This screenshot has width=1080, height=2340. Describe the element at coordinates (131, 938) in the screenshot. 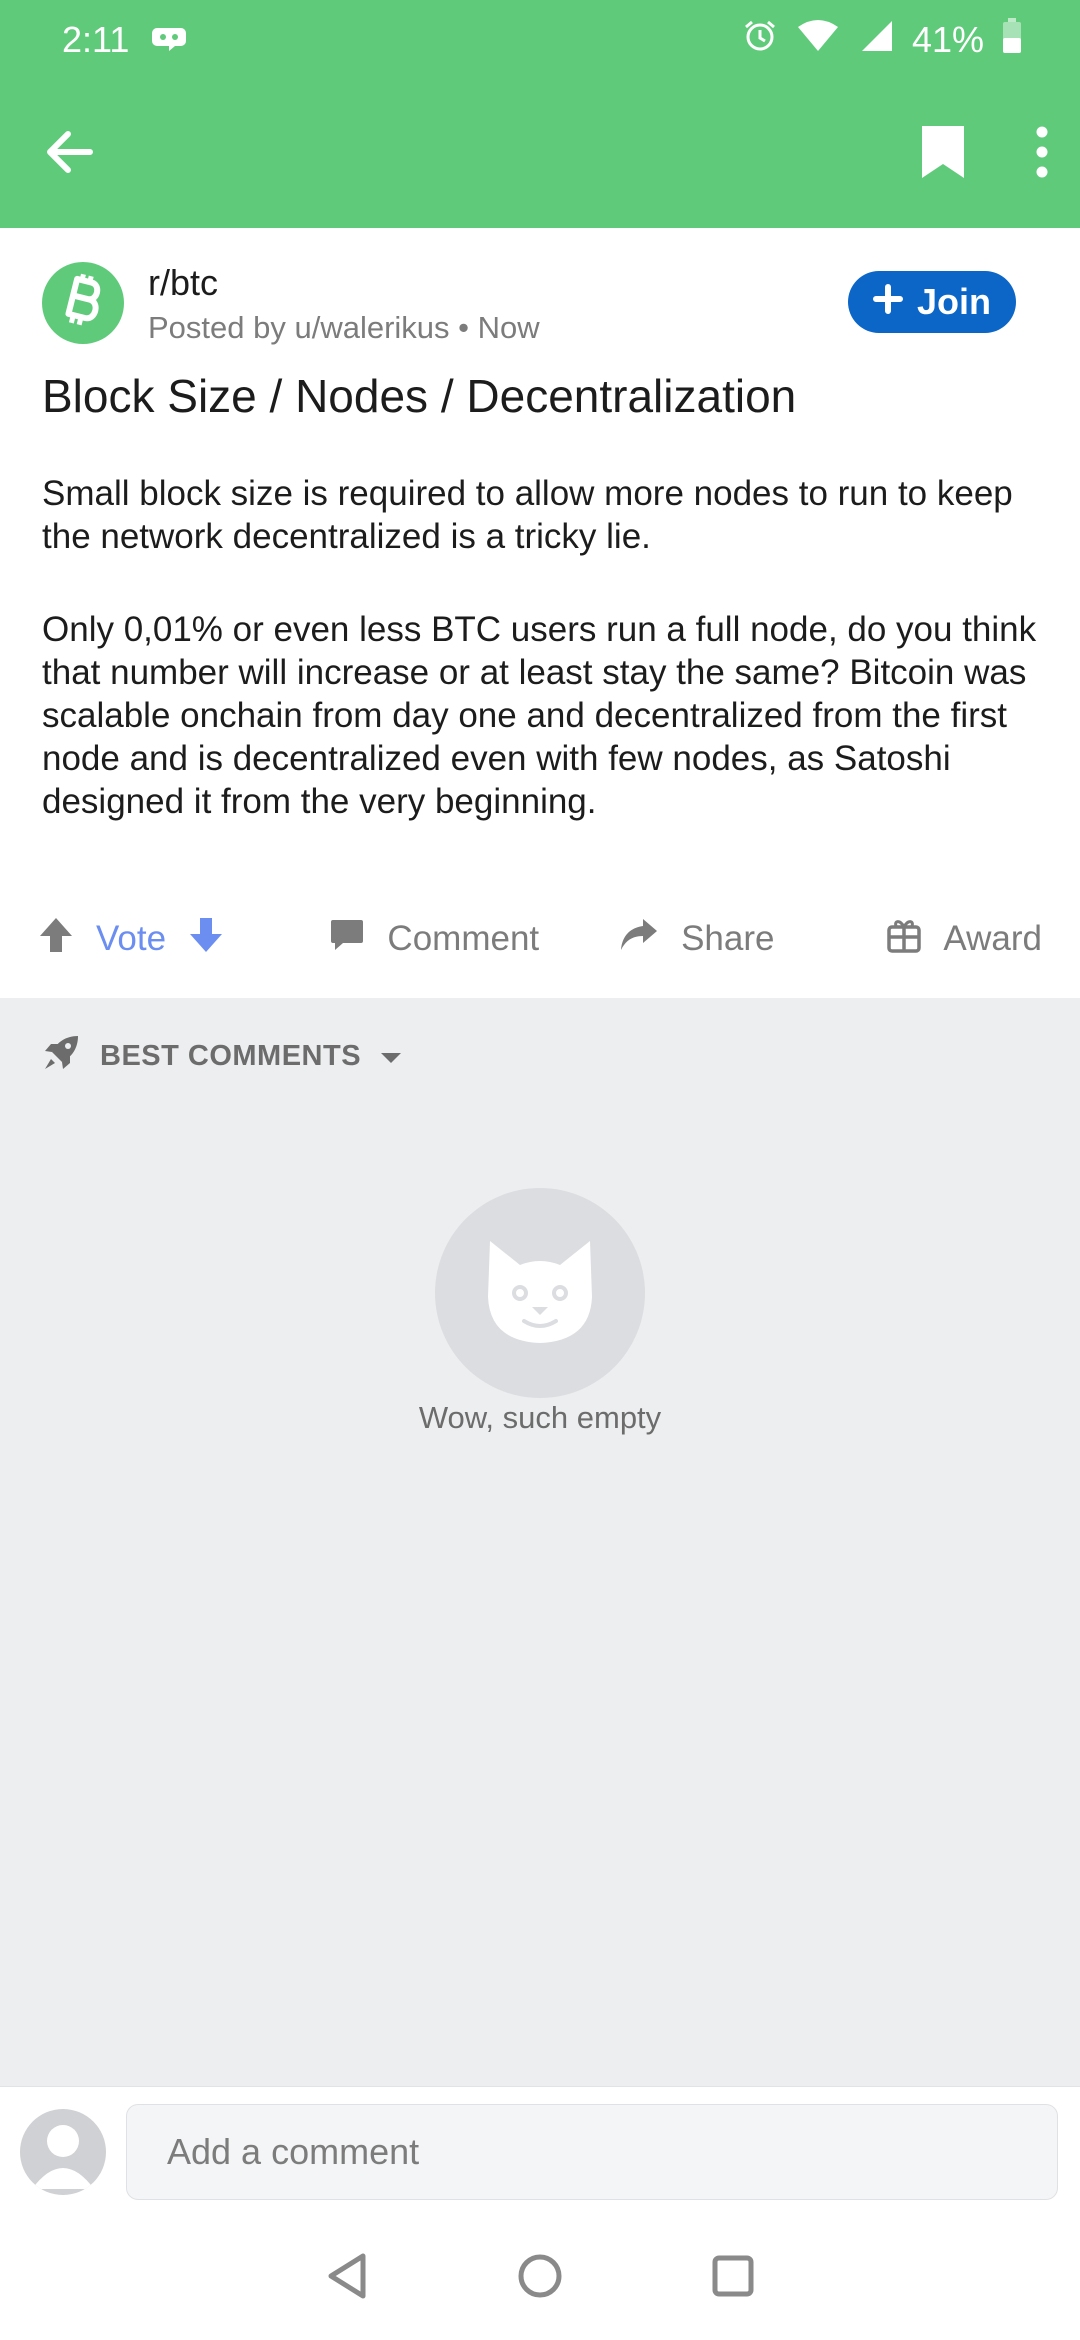

I see `vote-label: Vote` at that location.